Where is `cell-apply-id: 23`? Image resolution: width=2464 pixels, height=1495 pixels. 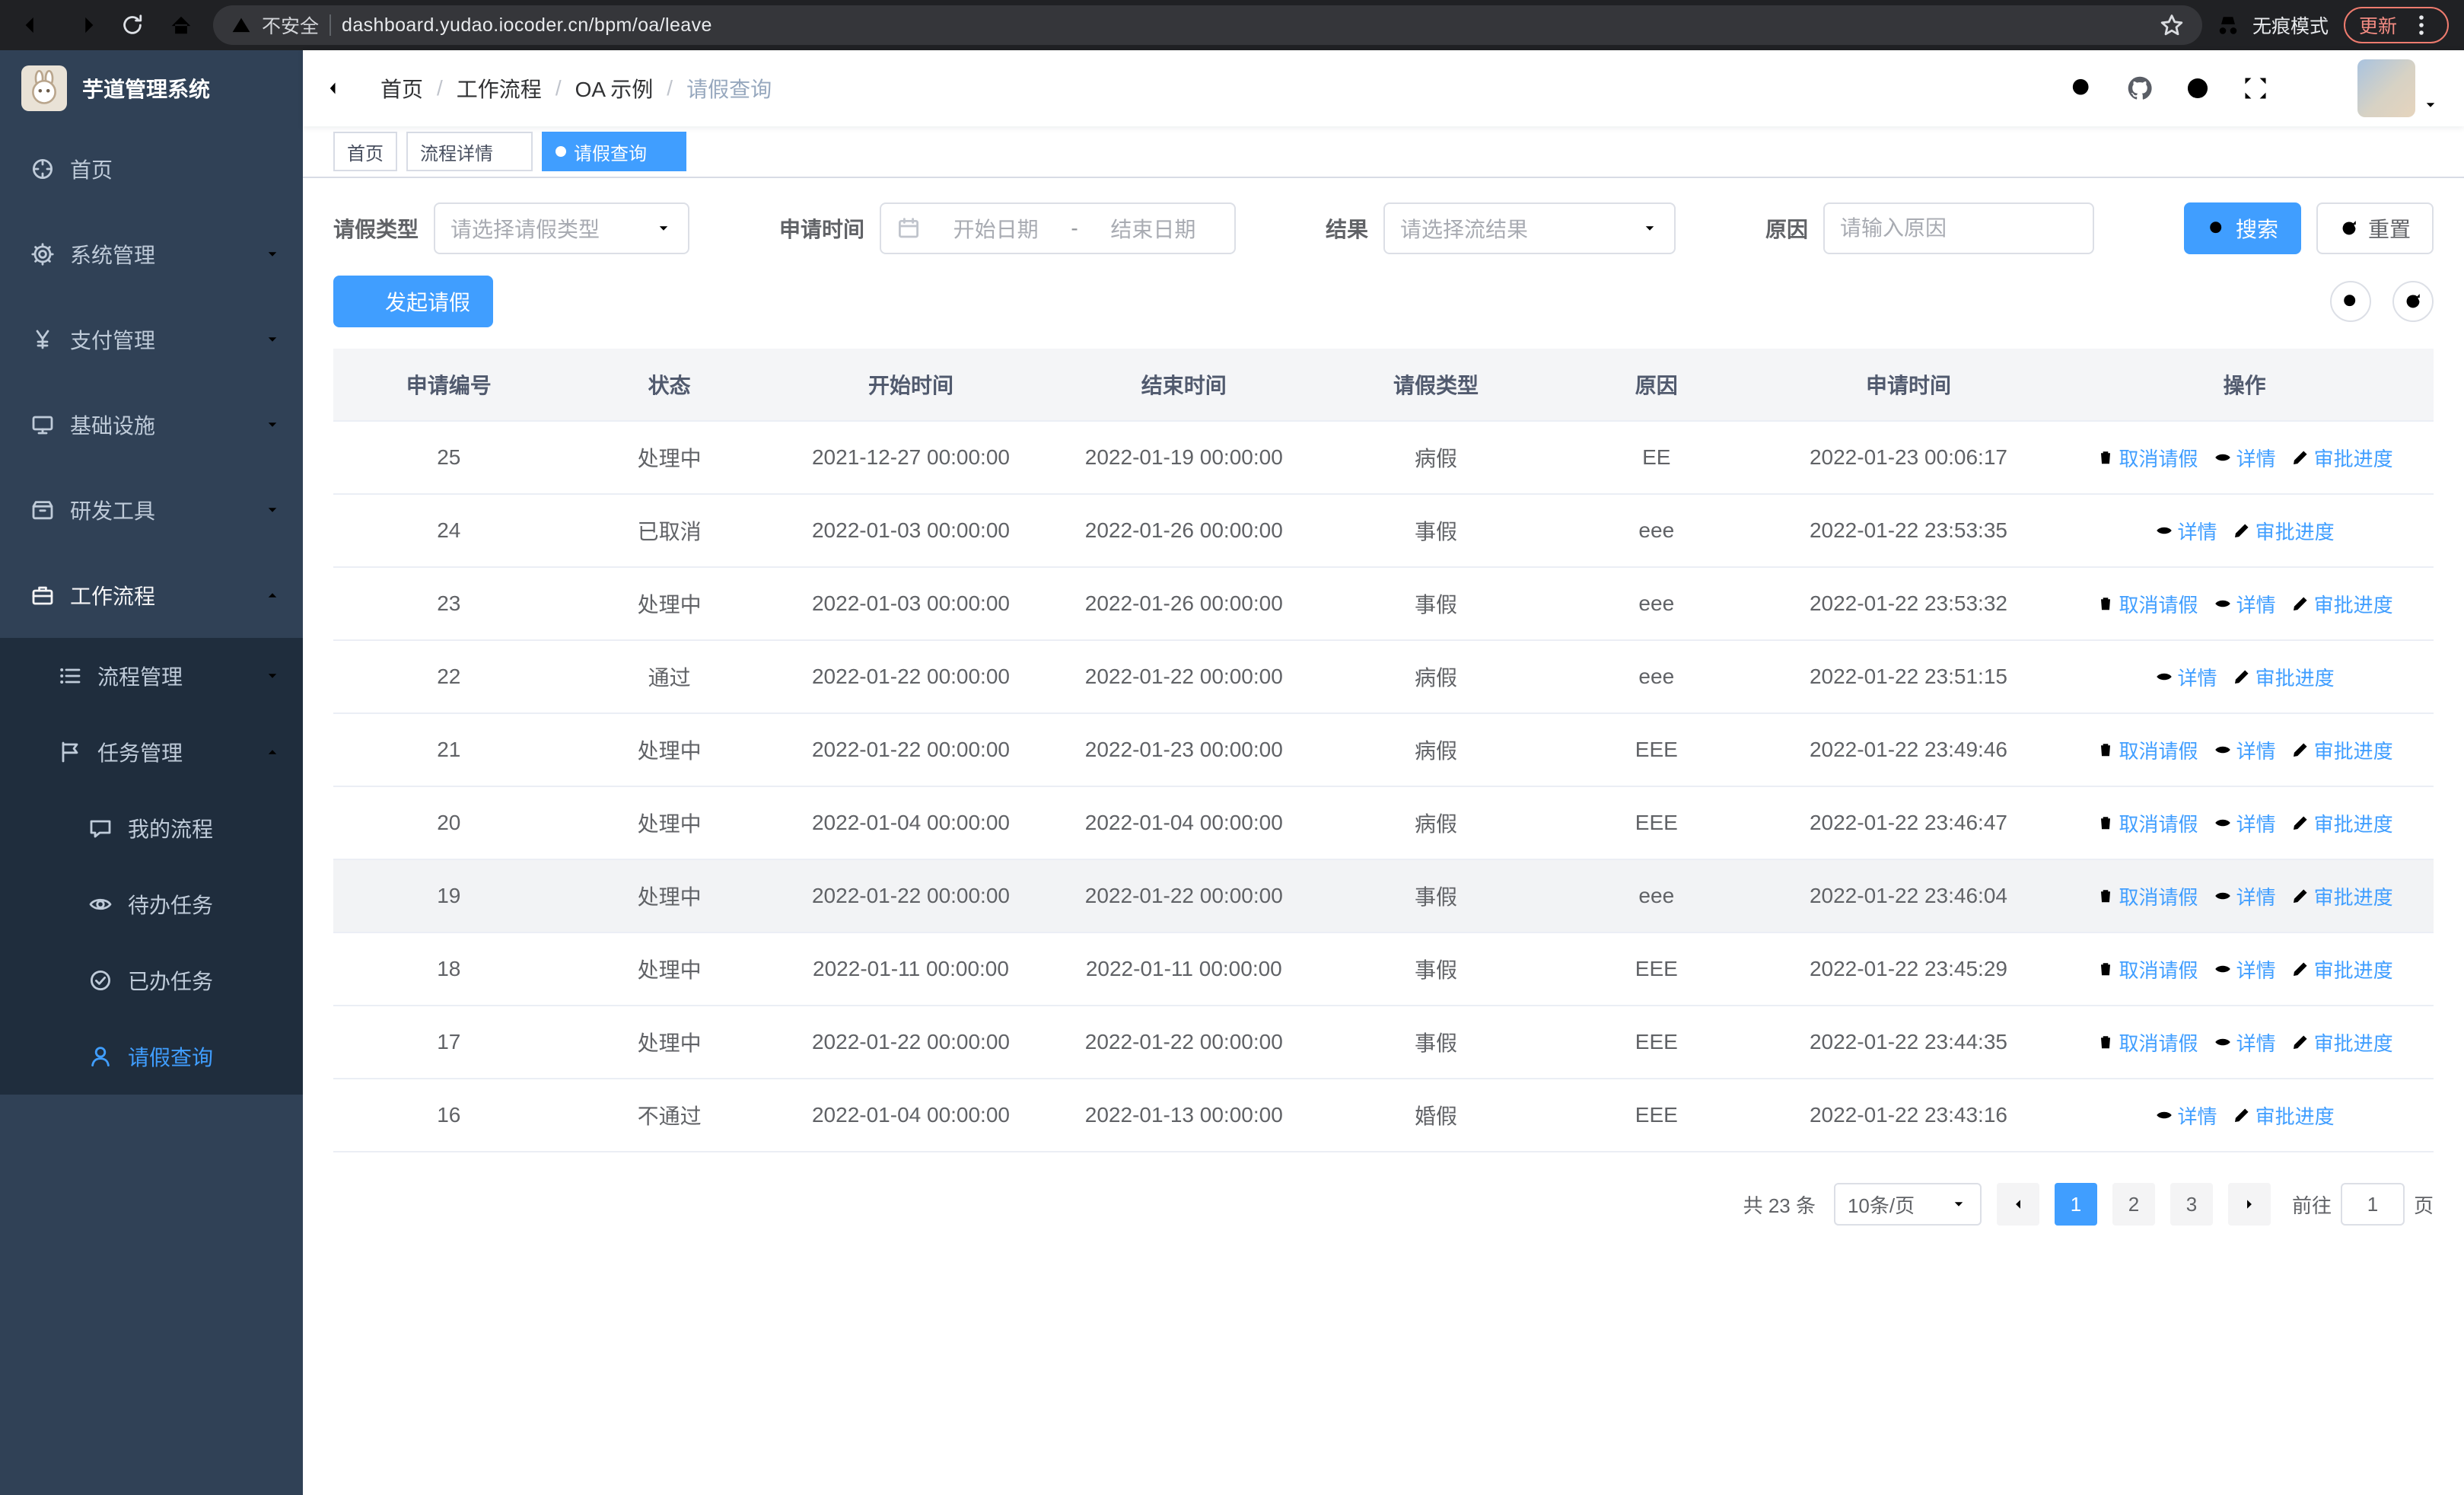 cell-apply-id: 23 is located at coordinates (449, 603).